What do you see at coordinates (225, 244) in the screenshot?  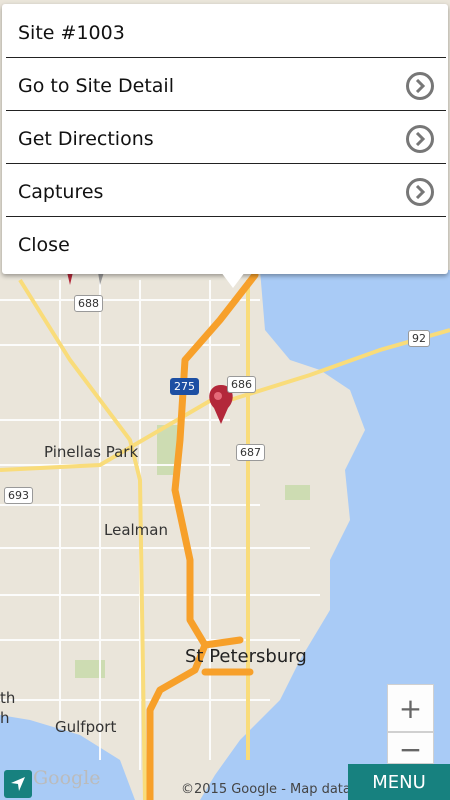 I see `close-item: Close` at bounding box center [225, 244].